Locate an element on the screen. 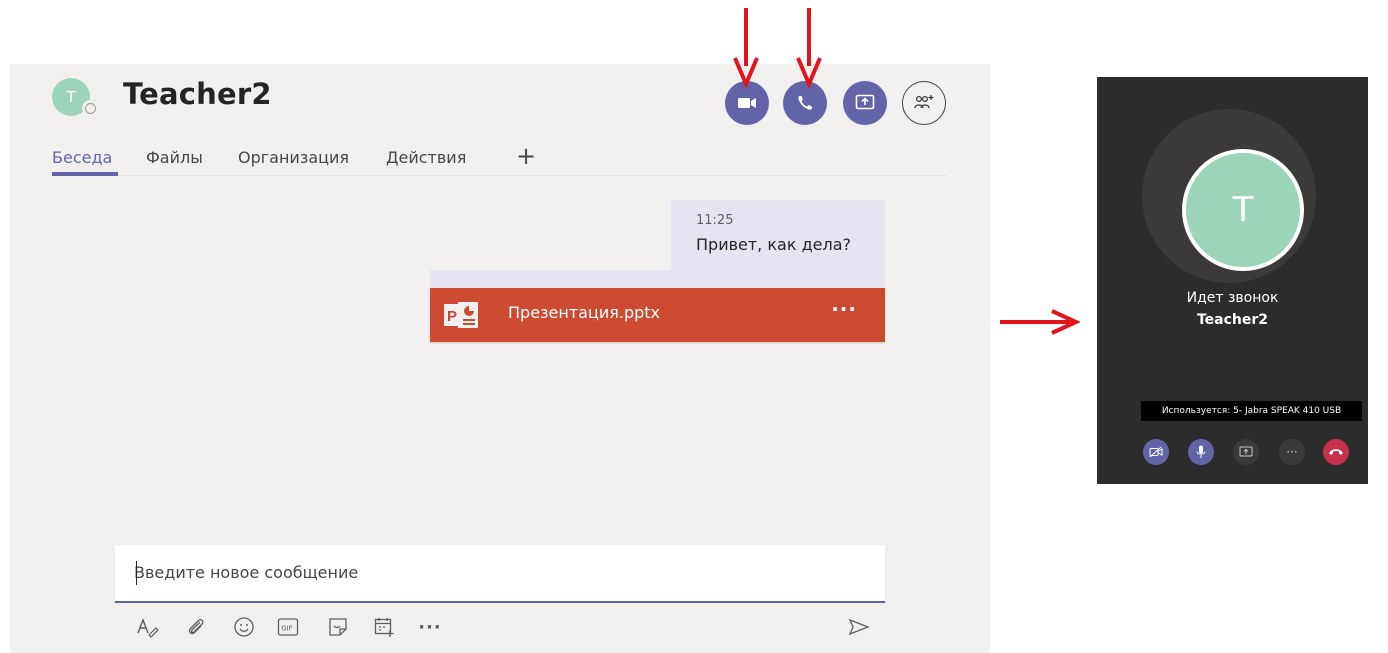 The height and width of the screenshot is (653, 1388). call-more-button: ··· is located at coordinates (1292, 452).